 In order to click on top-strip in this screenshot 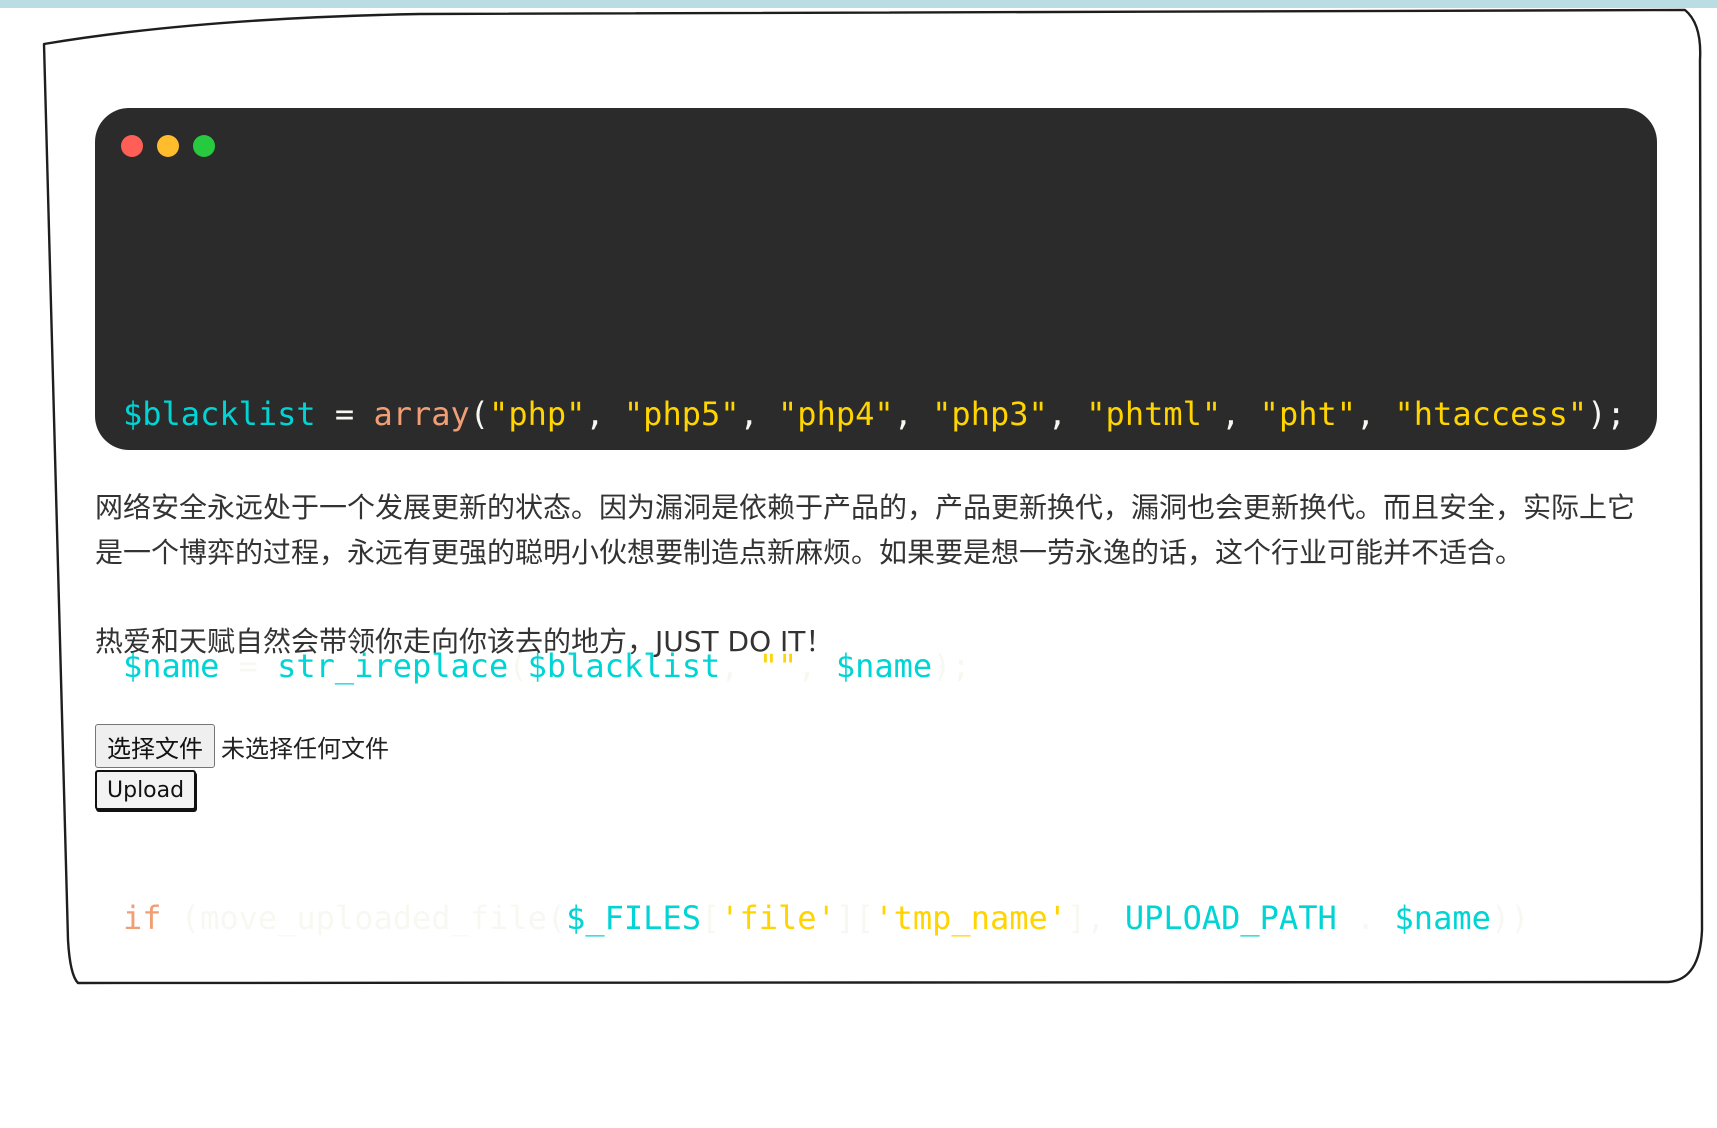, I will do `click(858, 4)`.